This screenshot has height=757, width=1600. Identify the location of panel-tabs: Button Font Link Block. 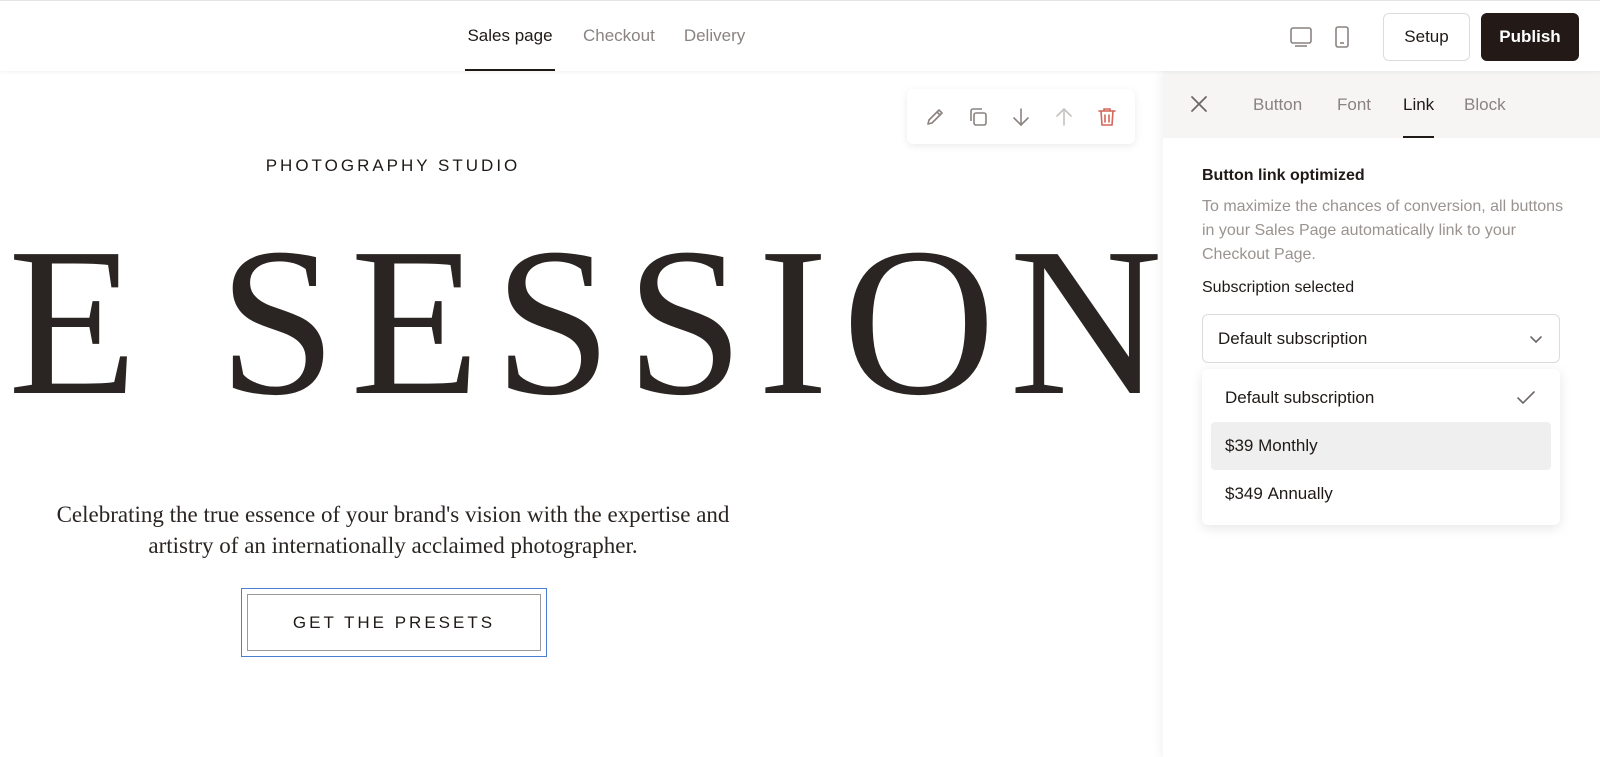
(1381, 104).